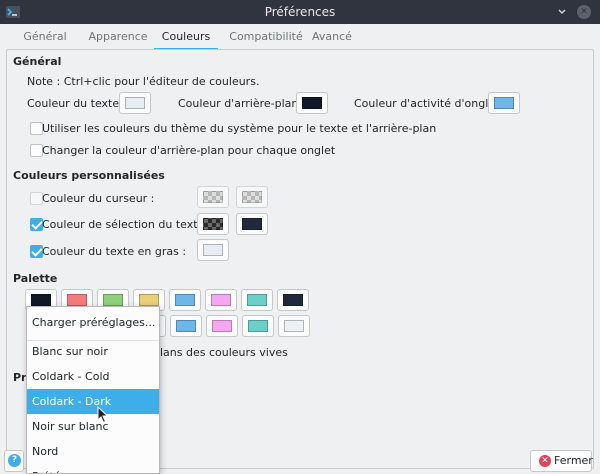 The height and width of the screenshot is (474, 600). What do you see at coordinates (93, 451) in the screenshot?
I see `dropdown-item-nord: Nord` at bounding box center [93, 451].